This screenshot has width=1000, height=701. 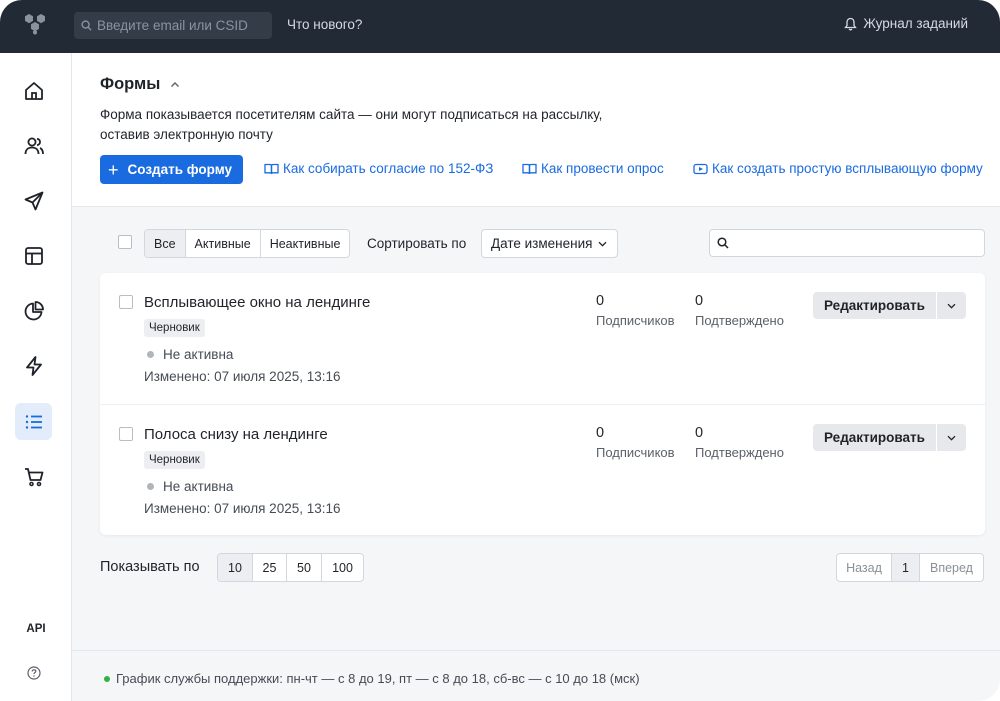 I want to click on lightning-icon, so click(x=33, y=365).